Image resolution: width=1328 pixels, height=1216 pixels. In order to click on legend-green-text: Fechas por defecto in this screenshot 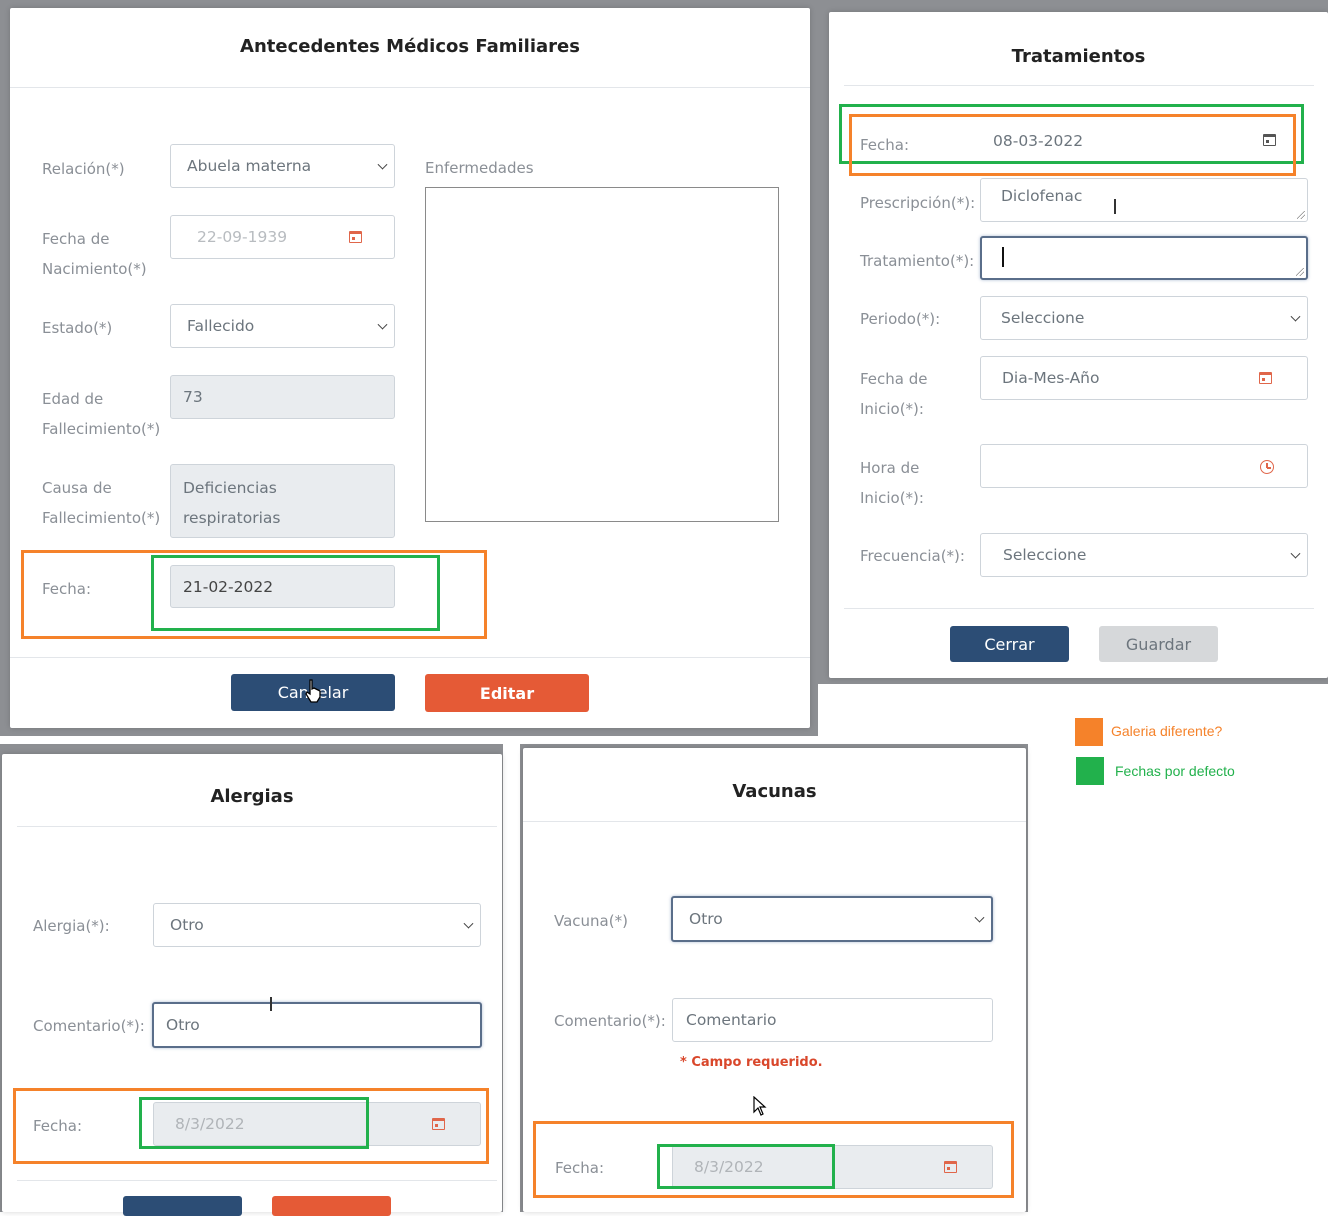, I will do `click(1175, 771)`.